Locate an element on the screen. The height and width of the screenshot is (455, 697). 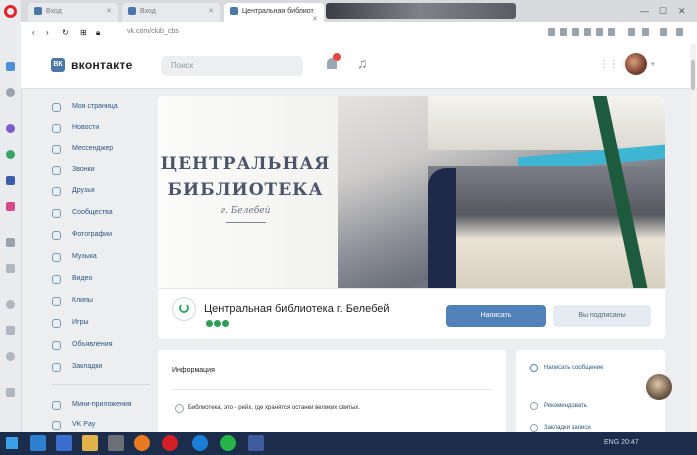
group-avatar is located at coordinates (184, 309).